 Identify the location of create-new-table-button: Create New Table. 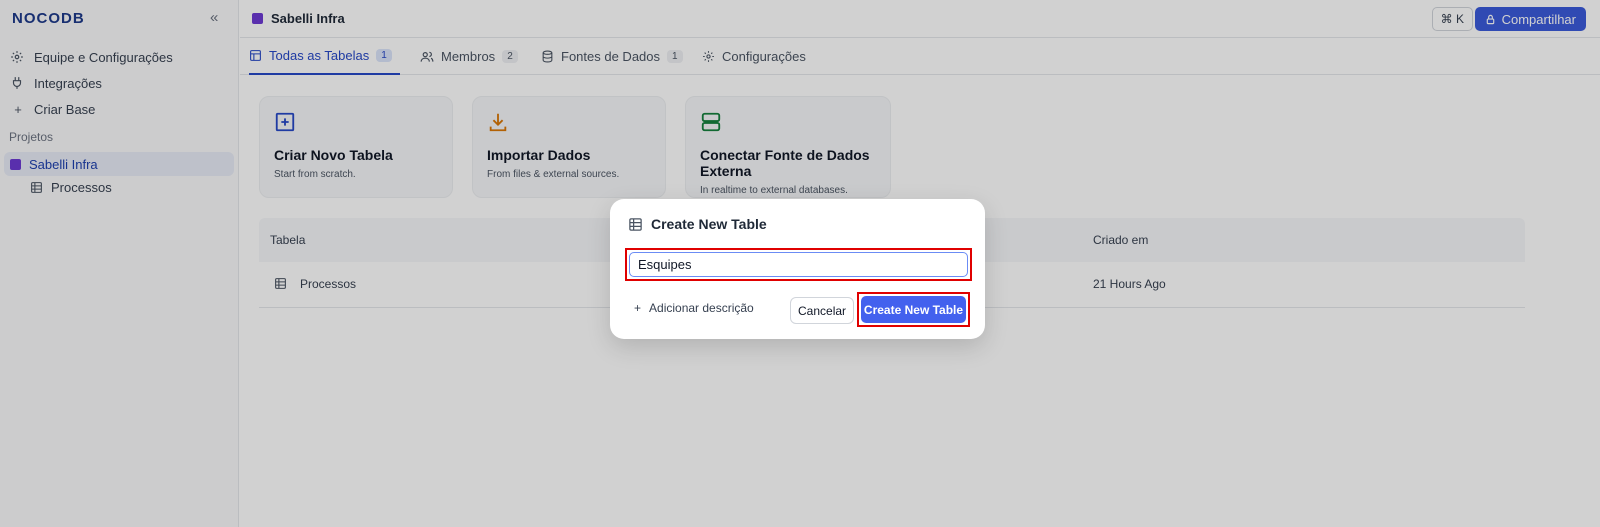
(913, 309).